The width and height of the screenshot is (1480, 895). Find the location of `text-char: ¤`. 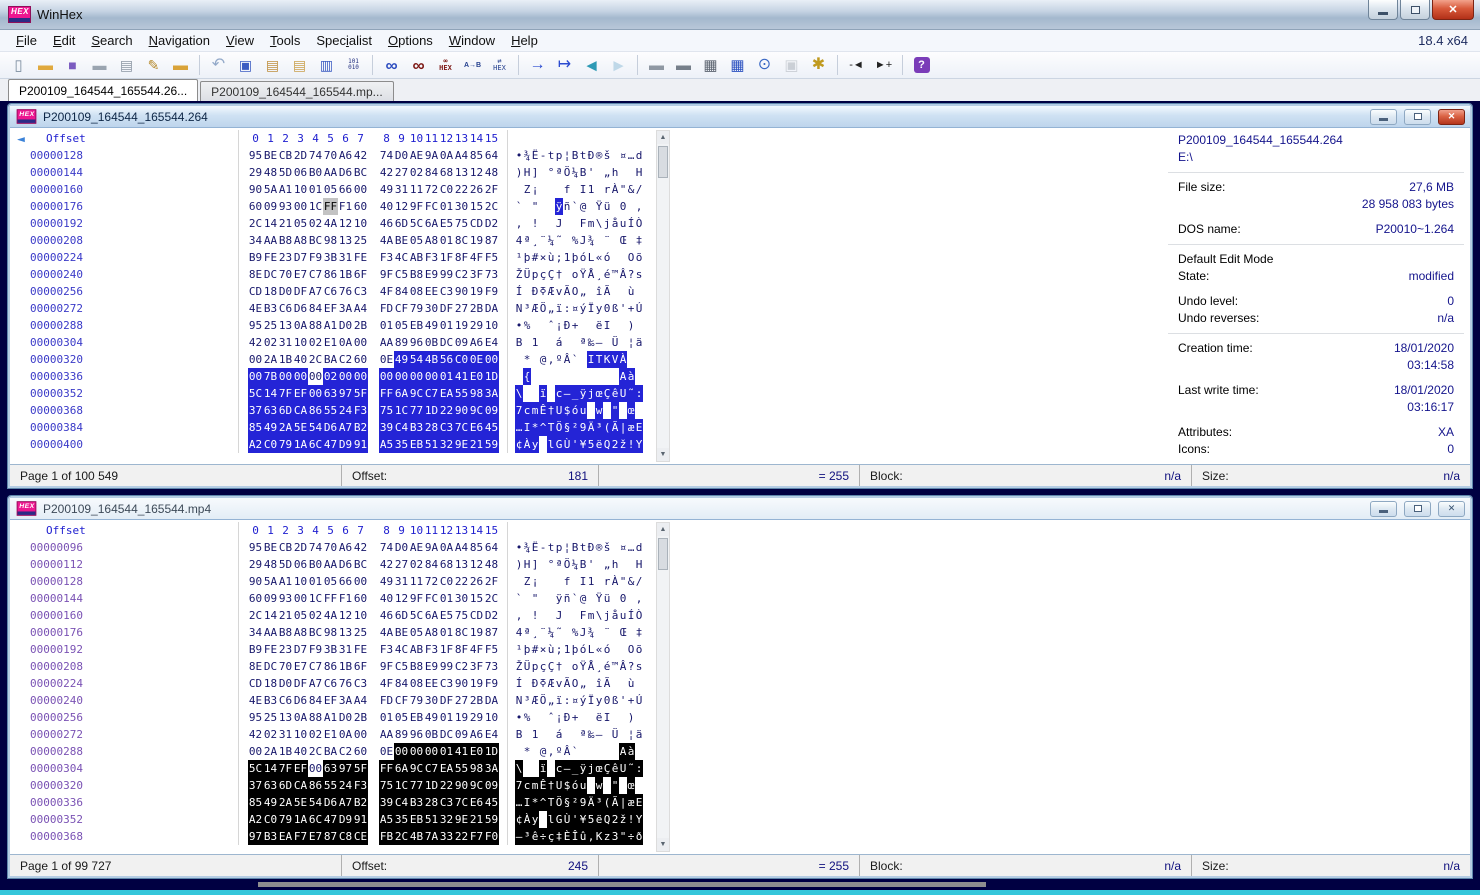

text-char: ¤ is located at coordinates (575, 700).